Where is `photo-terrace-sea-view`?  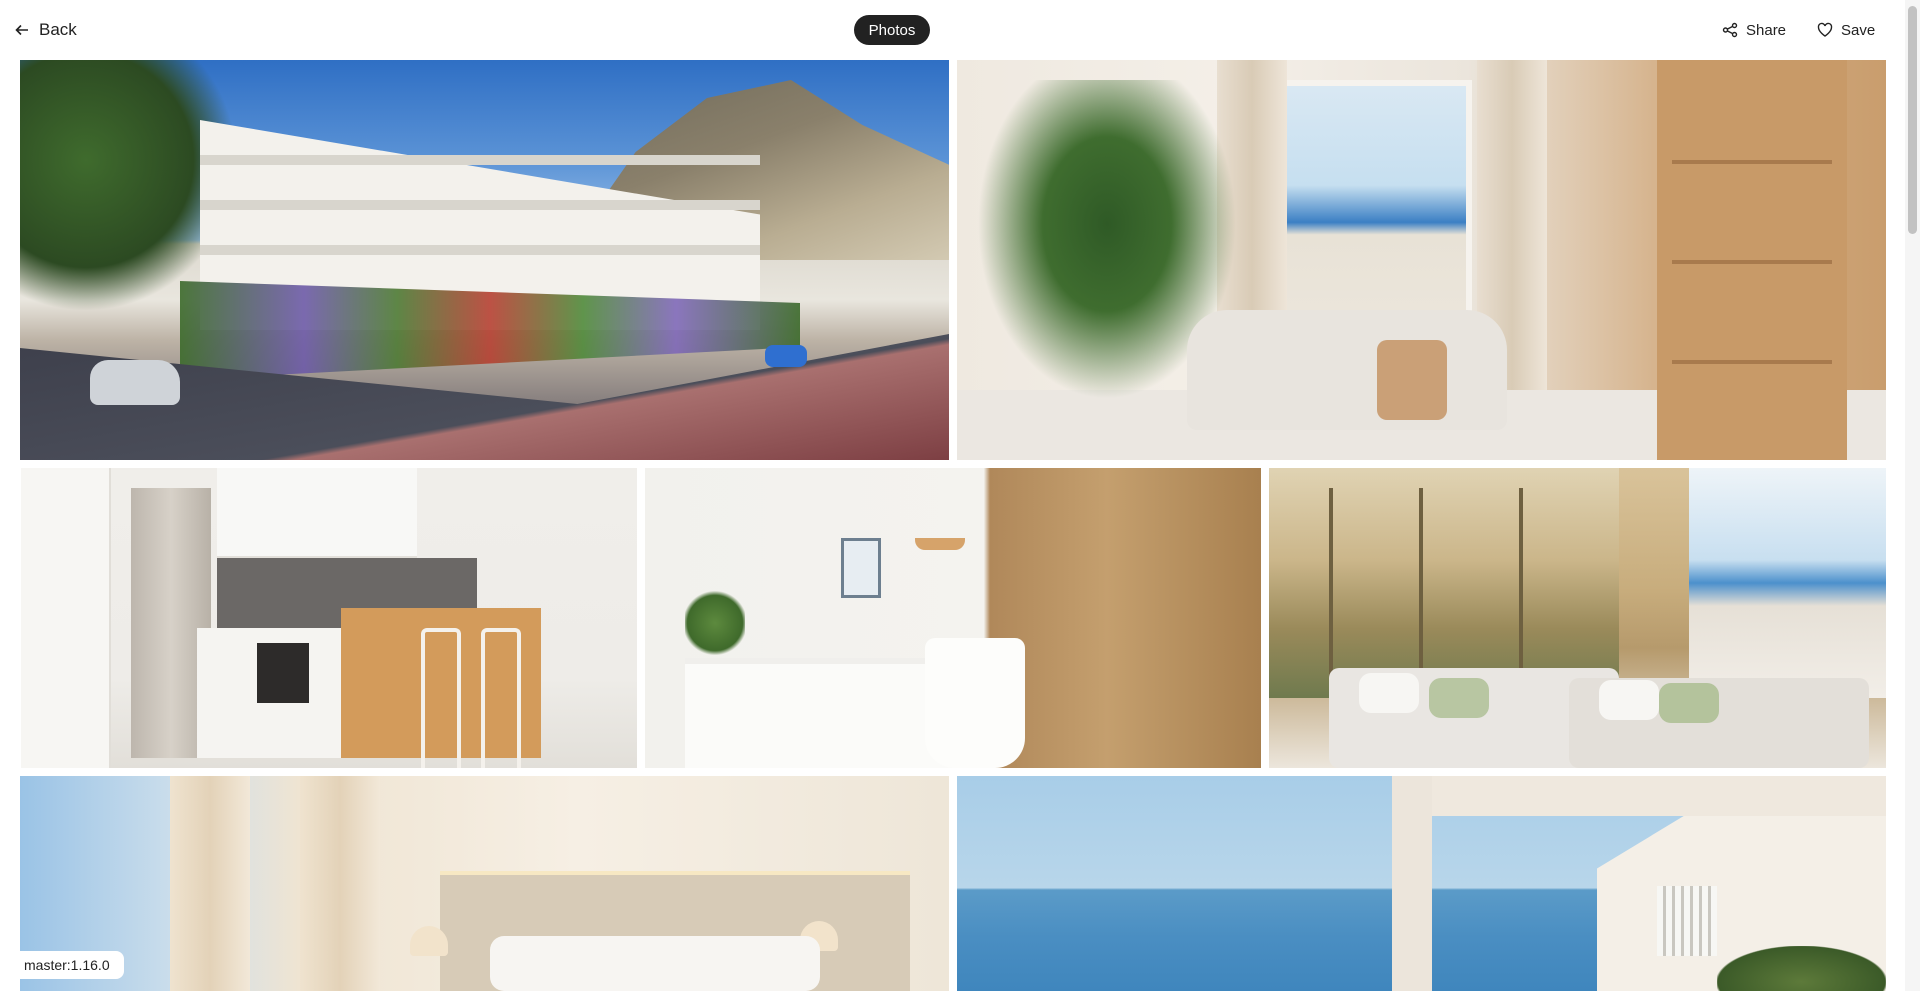 photo-terrace-sea-view is located at coordinates (1421, 883).